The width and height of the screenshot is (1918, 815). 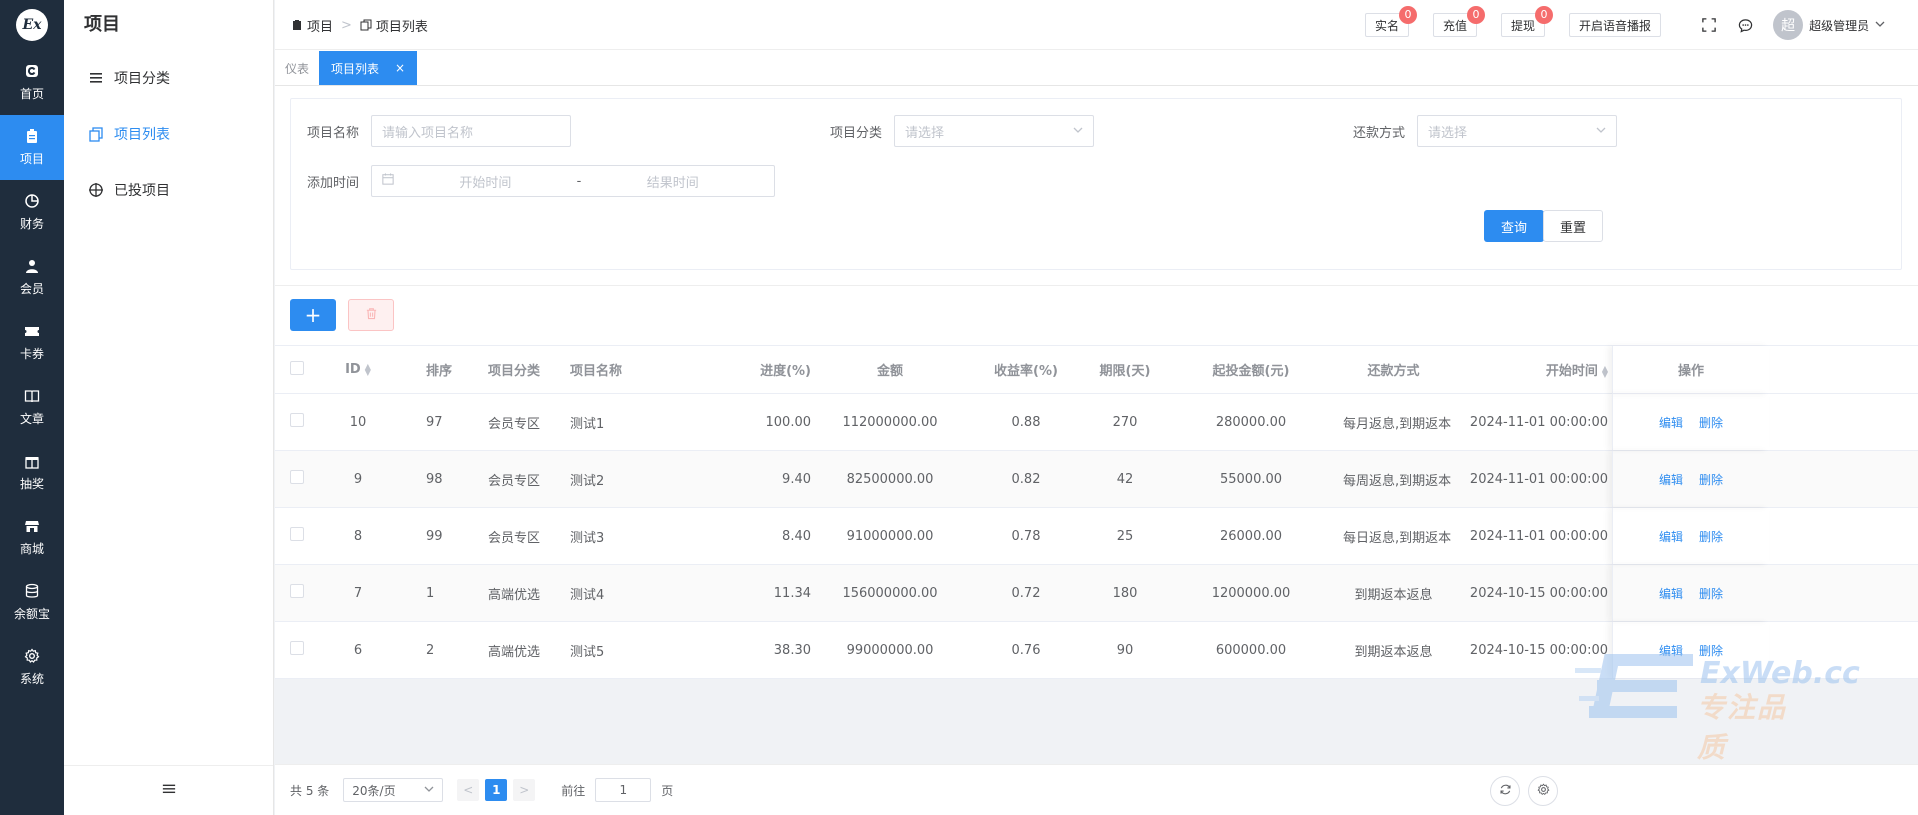 What do you see at coordinates (1459, 21) in the screenshot?
I see `recharge-button: 充值 0` at bounding box center [1459, 21].